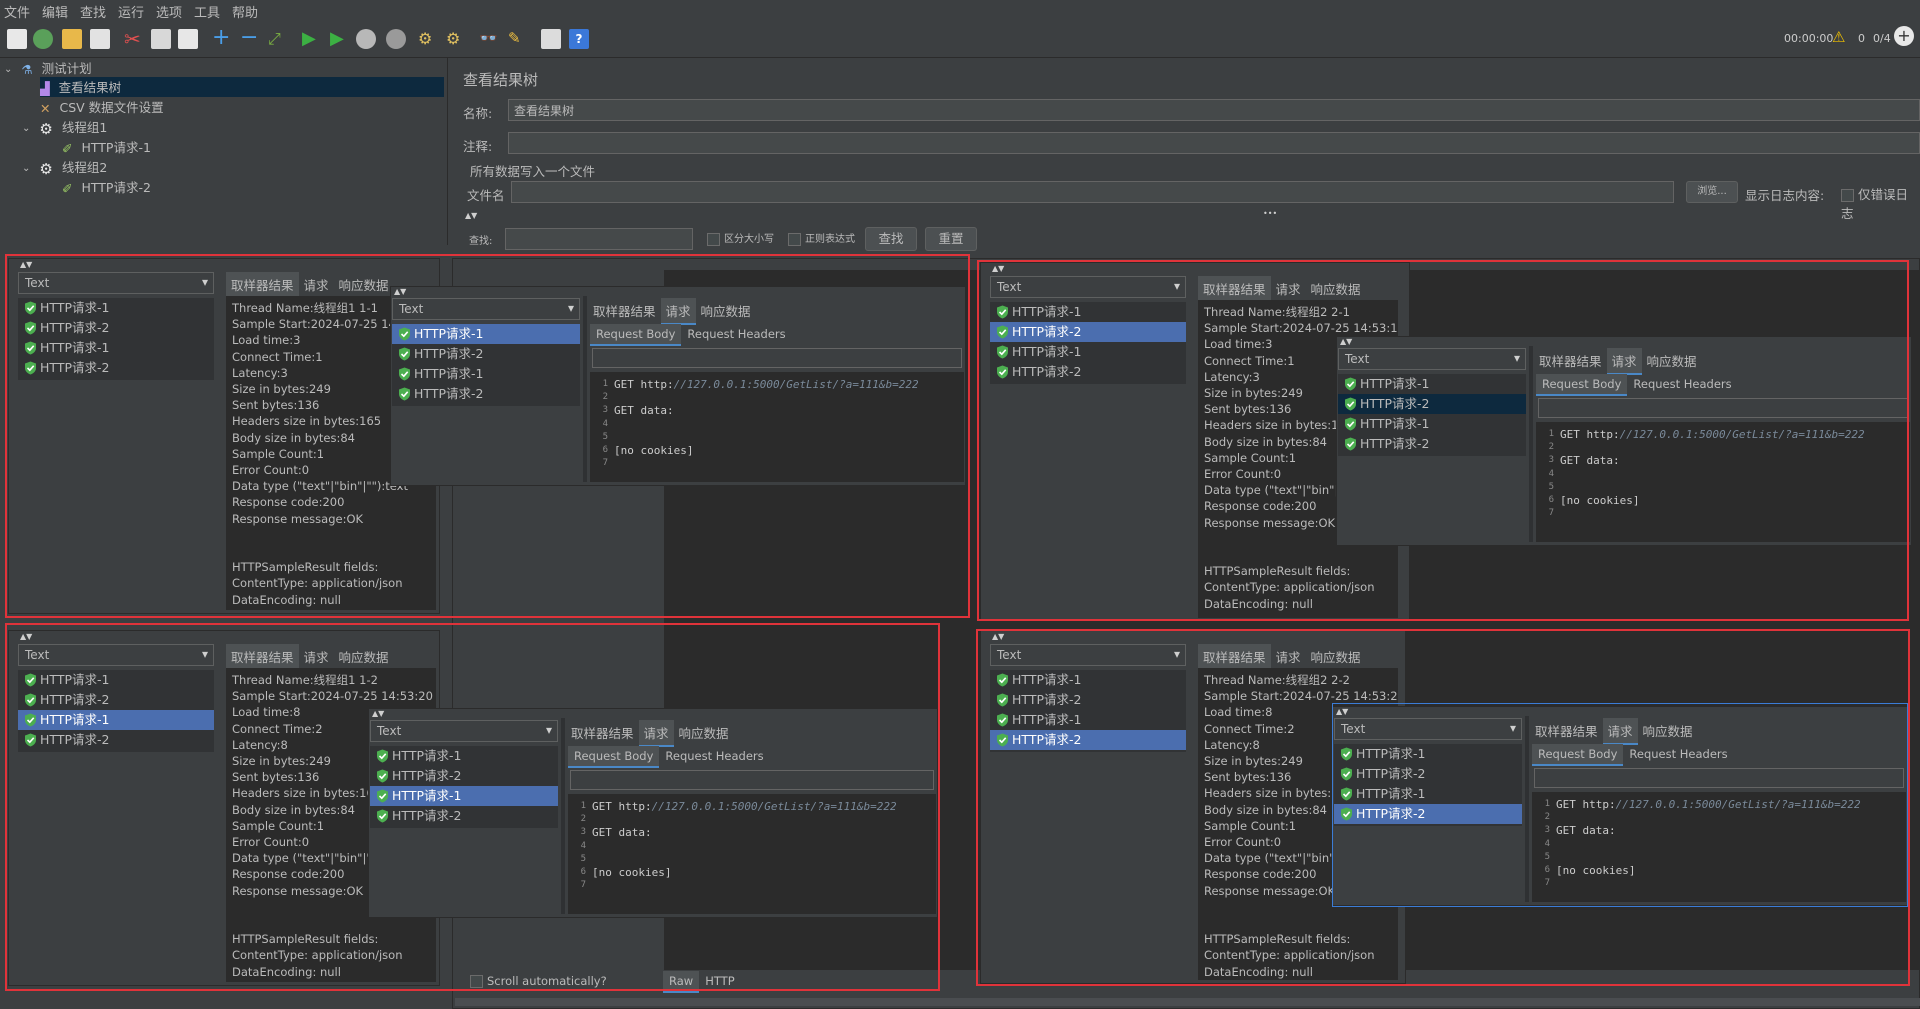 The height and width of the screenshot is (1009, 1920). What do you see at coordinates (242, 87) in the screenshot?
I see `tree-item-view-results: ▟ 查看结果树` at bounding box center [242, 87].